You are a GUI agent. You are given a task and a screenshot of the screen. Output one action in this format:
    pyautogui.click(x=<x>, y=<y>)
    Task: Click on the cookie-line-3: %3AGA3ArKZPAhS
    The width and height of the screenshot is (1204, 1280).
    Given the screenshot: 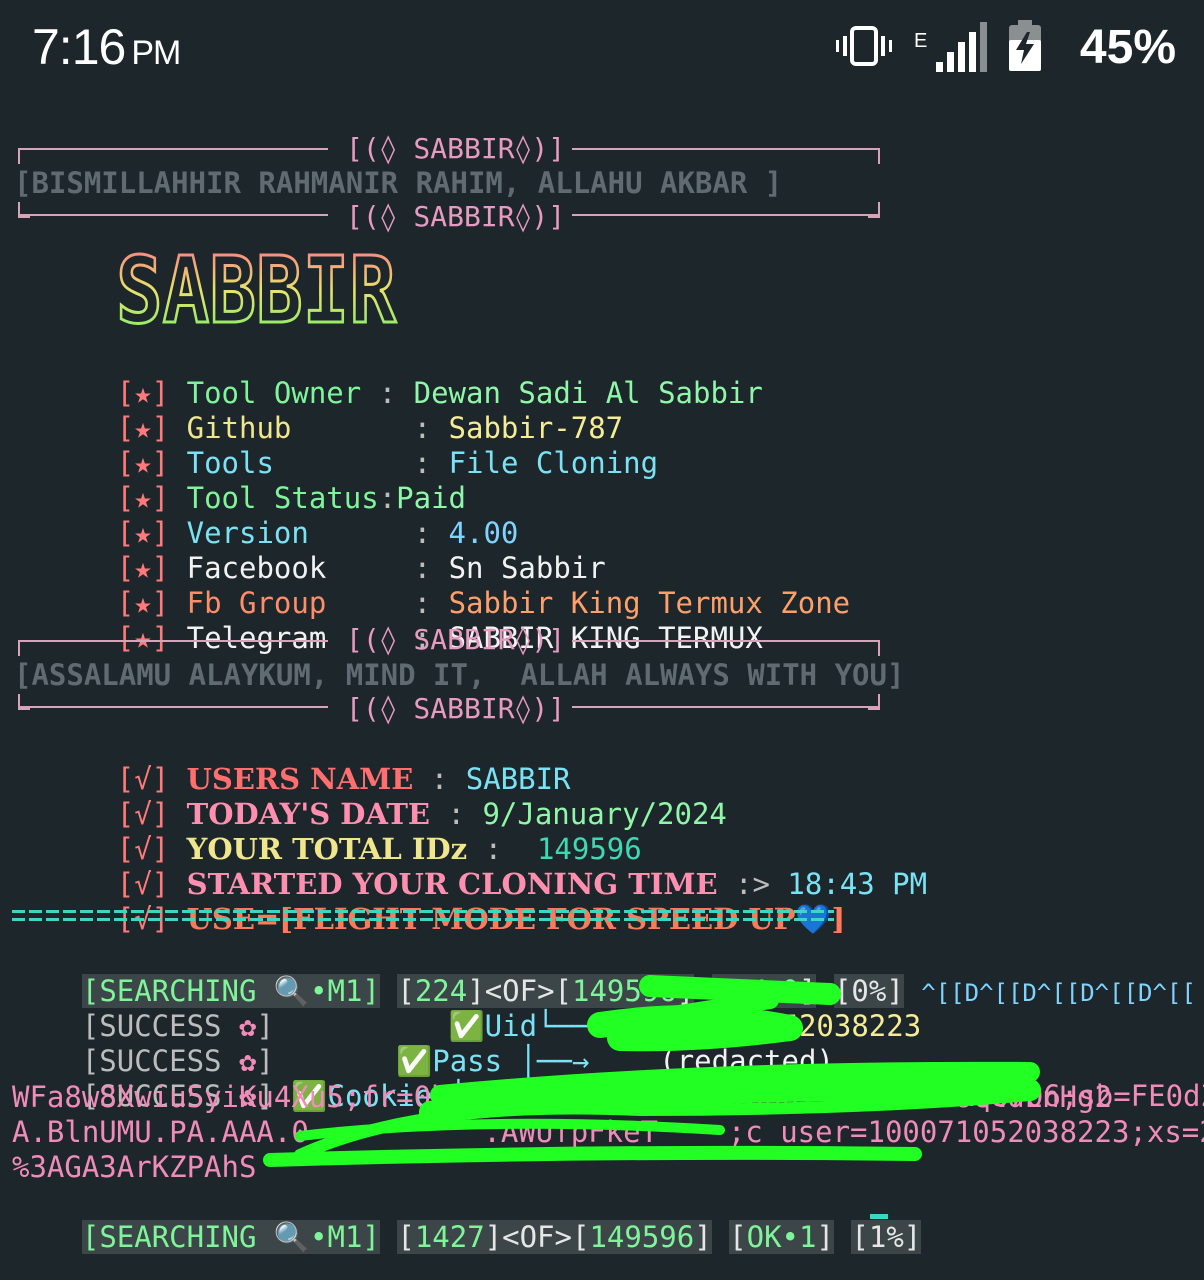 What is the action you would take?
    pyautogui.click(x=134, y=1167)
    